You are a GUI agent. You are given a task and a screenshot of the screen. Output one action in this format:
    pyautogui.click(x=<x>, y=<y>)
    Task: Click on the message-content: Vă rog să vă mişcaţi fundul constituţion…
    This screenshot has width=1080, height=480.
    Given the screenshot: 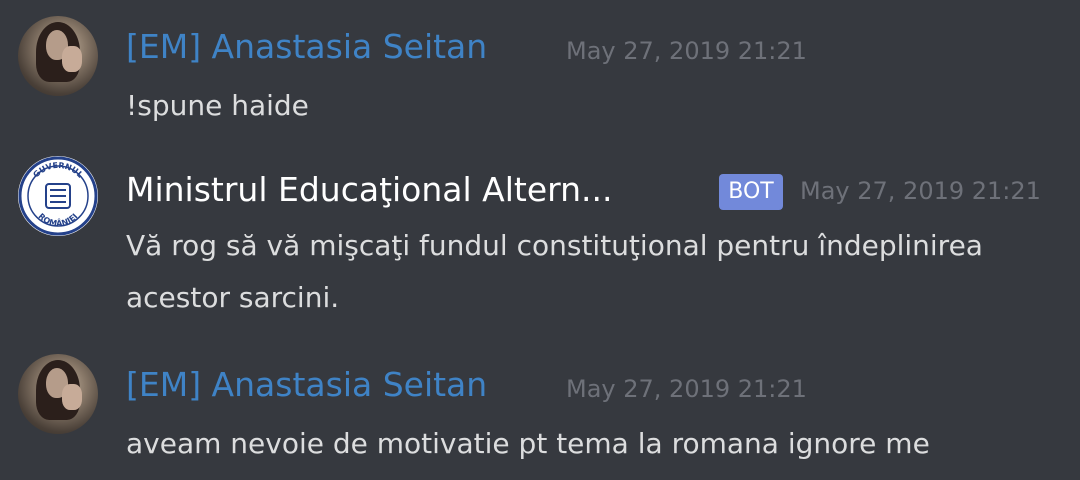 What is the action you would take?
    pyautogui.click(x=559, y=271)
    